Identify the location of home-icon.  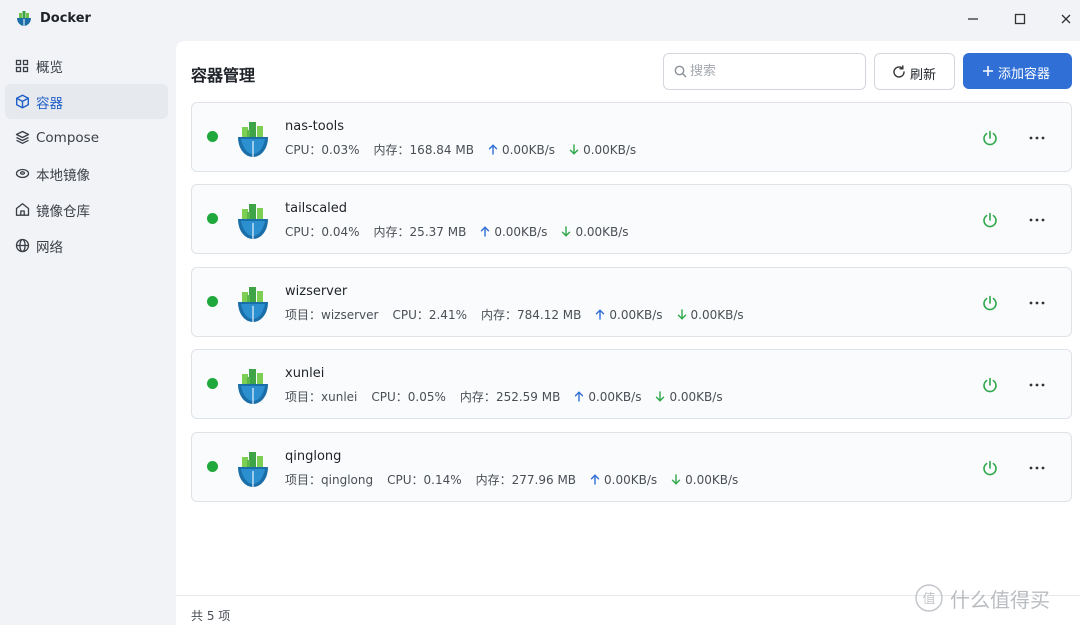
(22, 210).